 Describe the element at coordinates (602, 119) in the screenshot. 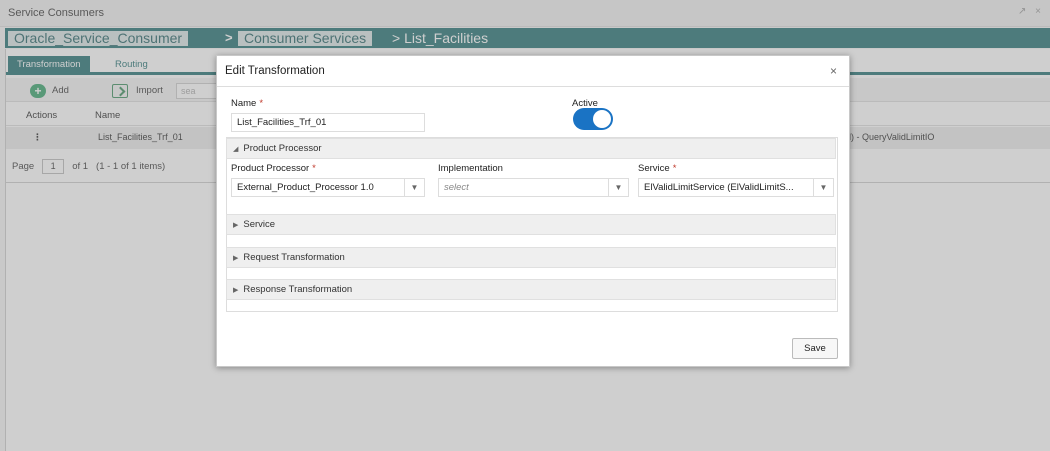

I see `toggle-knob` at that location.